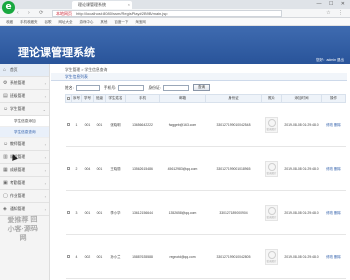  Describe the element at coordinates (86, 22) in the screenshot. I see `bookmark-item: 游戏中心` at that location.